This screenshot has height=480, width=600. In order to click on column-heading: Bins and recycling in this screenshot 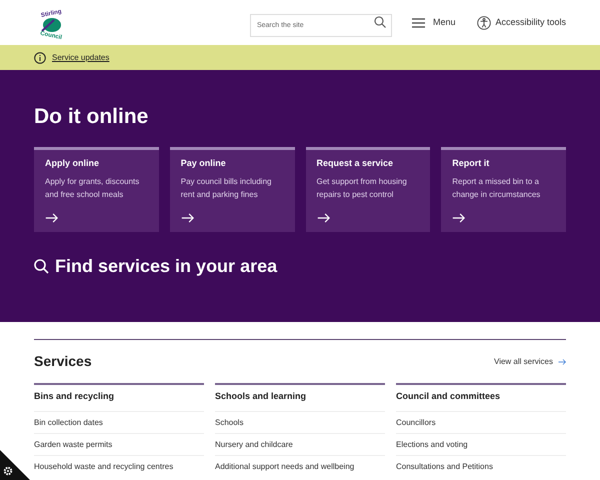, I will do `click(75, 396)`.